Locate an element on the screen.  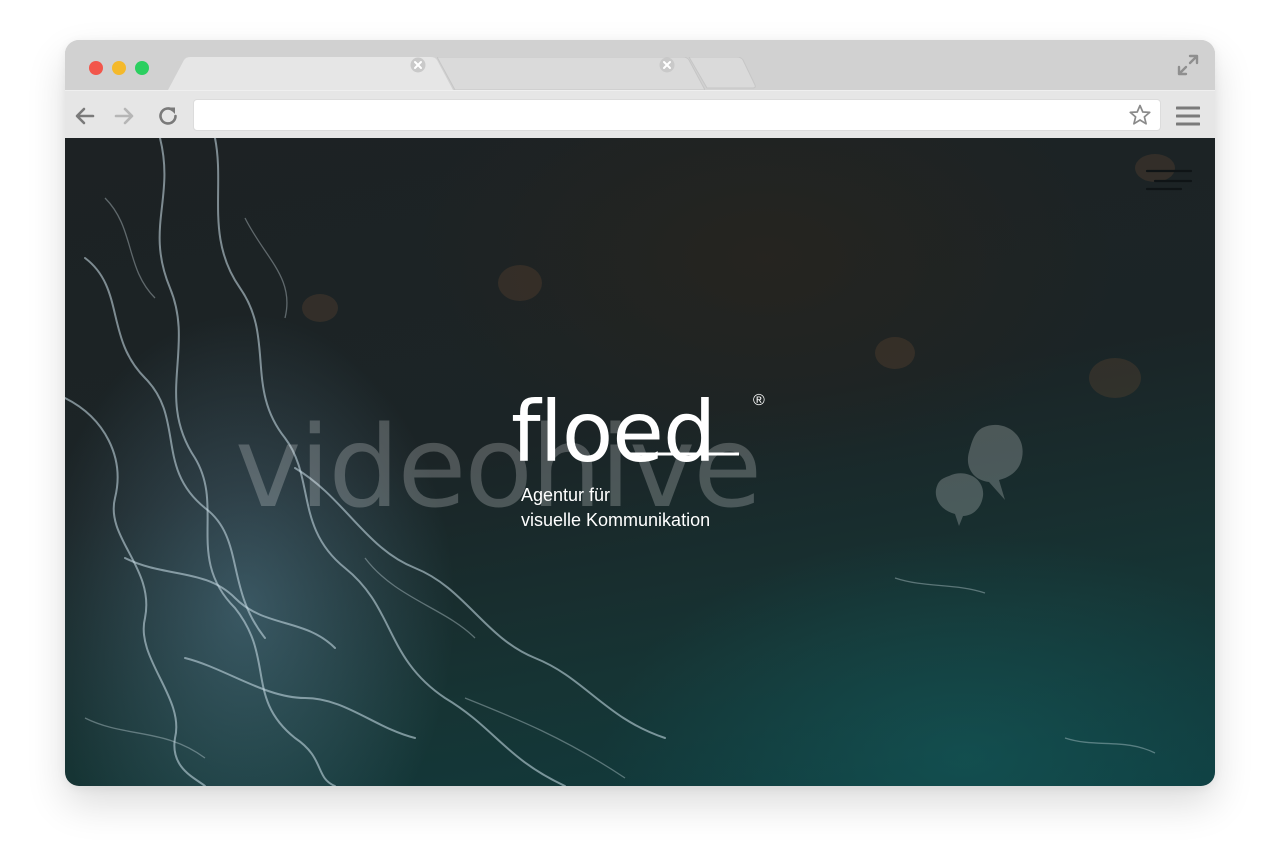
zoom-window-button is located at coordinates (142, 68).